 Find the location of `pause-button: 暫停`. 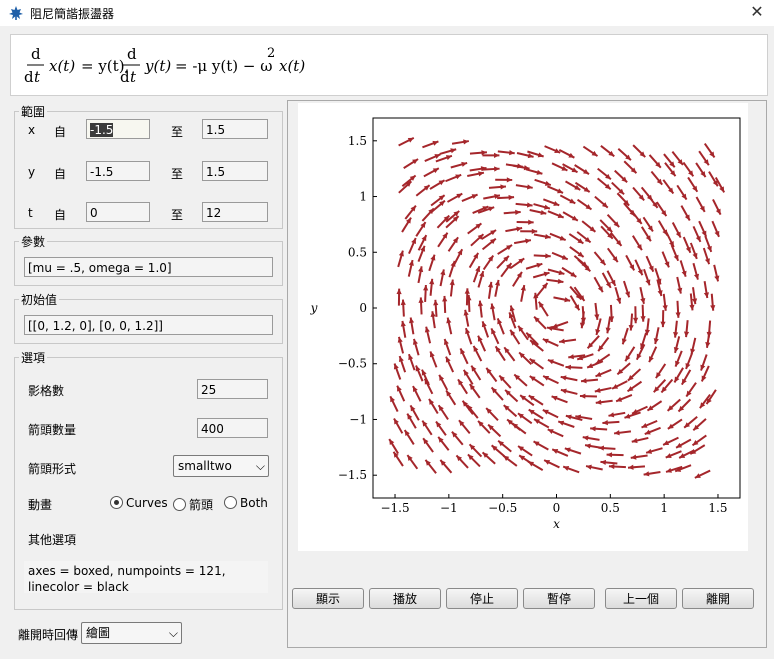

pause-button: 暫停 is located at coordinates (559, 598).